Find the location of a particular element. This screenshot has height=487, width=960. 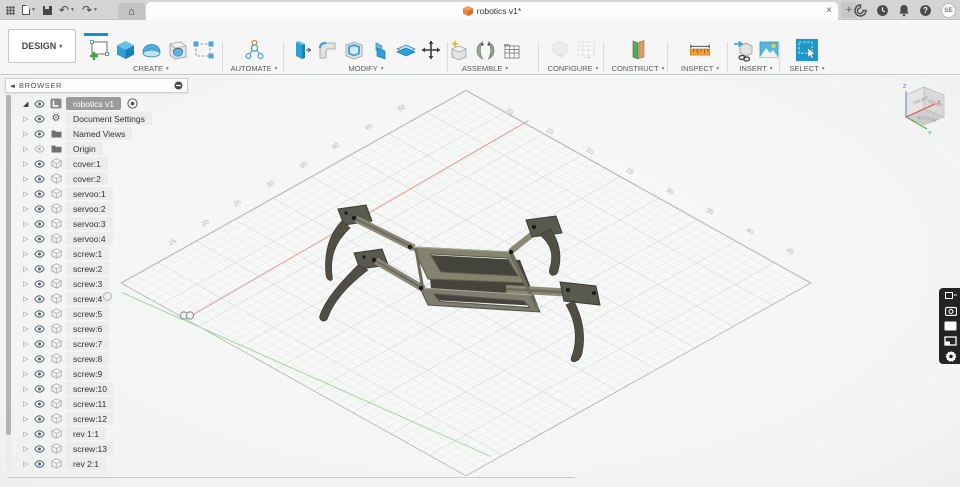

browser-row: ▷ ◢ ⚙ cover:2 is located at coordinates (100, 178).